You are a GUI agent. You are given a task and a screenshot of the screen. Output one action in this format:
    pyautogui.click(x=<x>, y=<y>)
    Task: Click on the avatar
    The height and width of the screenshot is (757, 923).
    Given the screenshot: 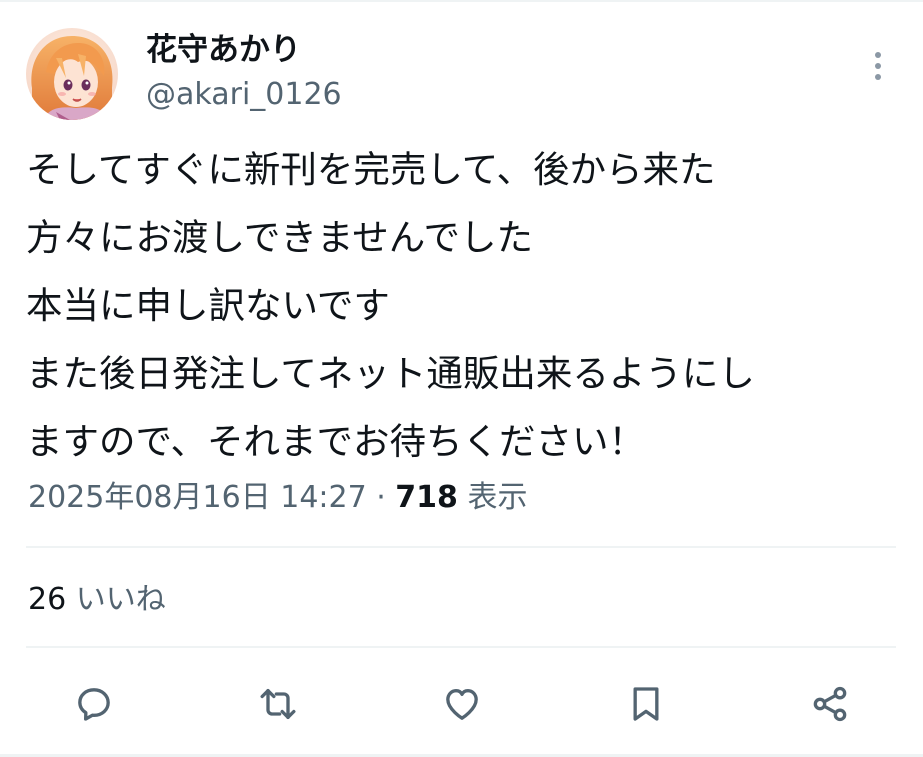 What is the action you would take?
    pyautogui.click(x=72, y=74)
    